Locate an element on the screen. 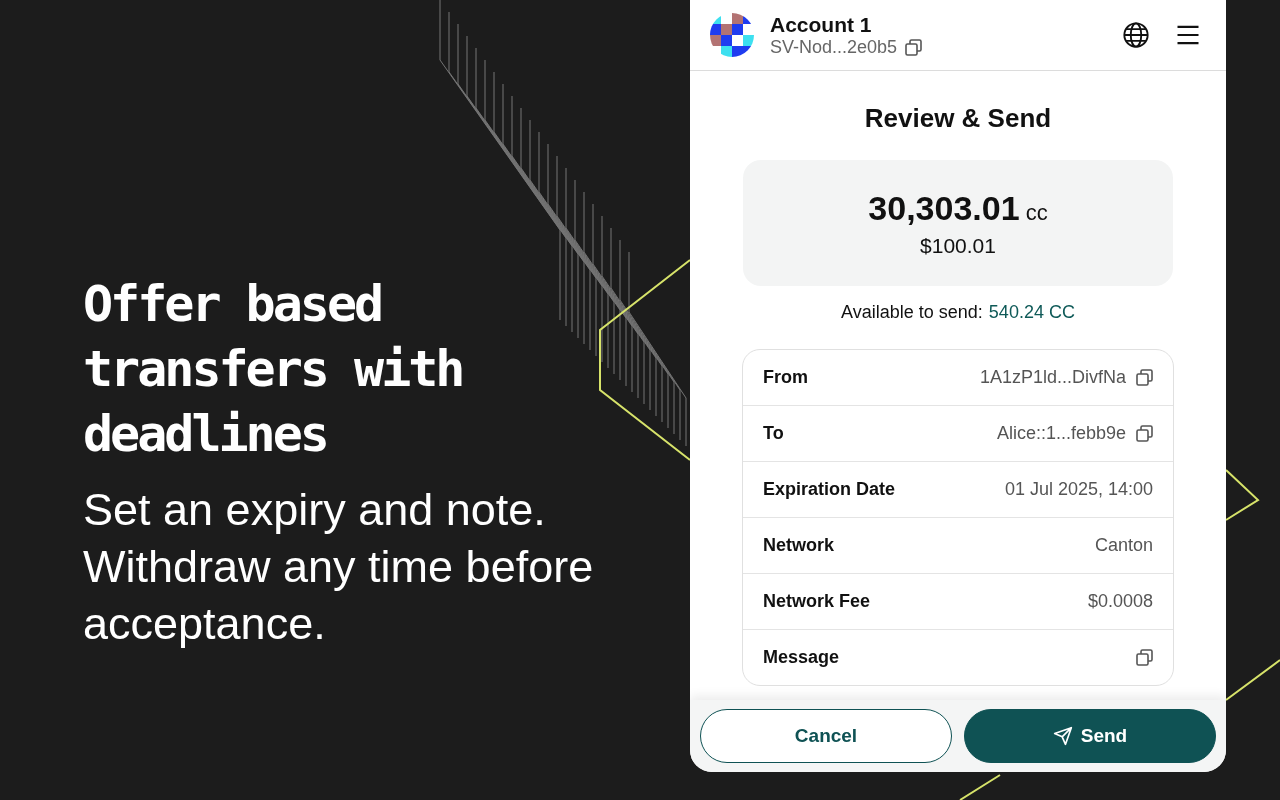  promo-subtext: Set an expiry and note. Withdraw any time before acceptance. is located at coordinates (339, 567).